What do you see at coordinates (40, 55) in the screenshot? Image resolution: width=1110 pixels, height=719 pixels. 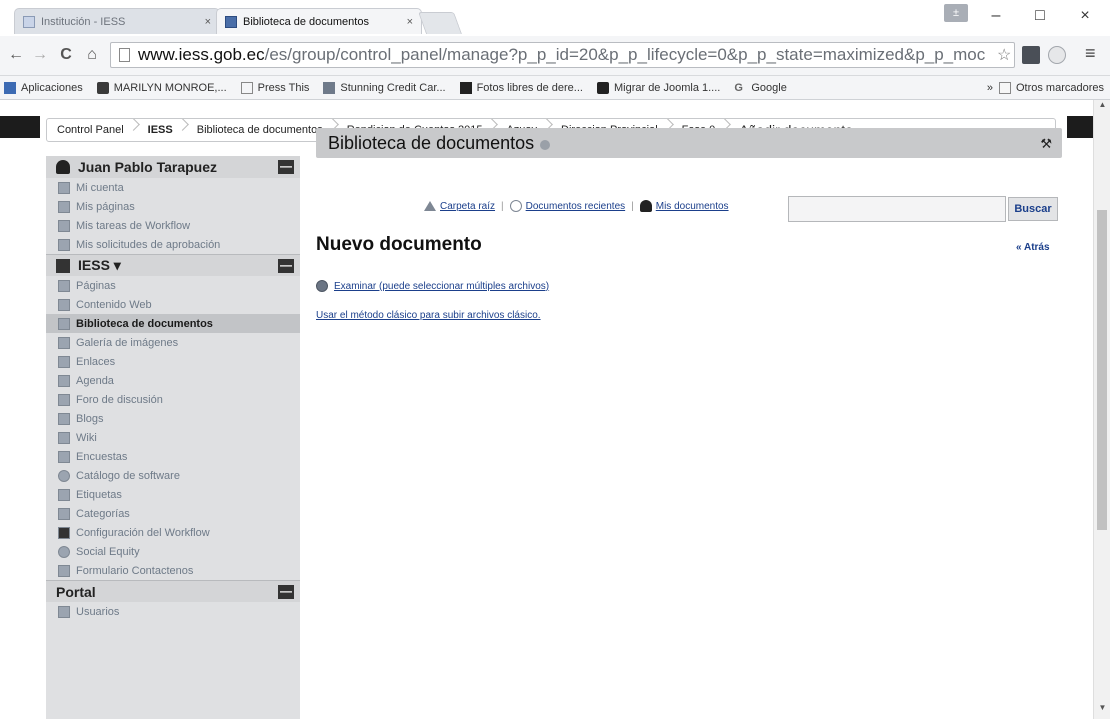 I see `forward-icon: →` at bounding box center [40, 55].